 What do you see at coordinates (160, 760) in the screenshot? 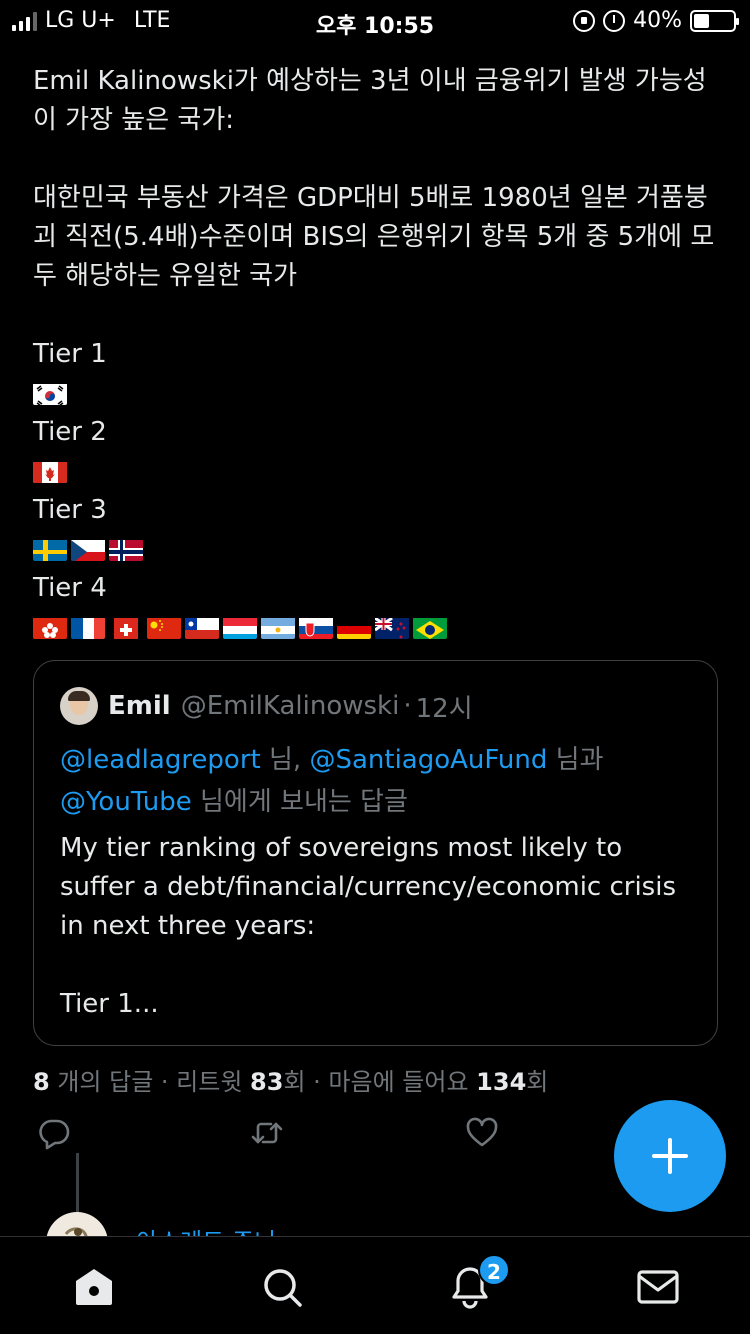
I see `mention-leadlagreport: @leadlagreport` at bounding box center [160, 760].